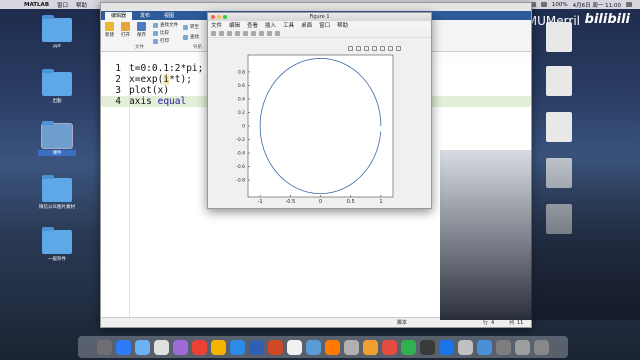 The image size is (640, 360). I want to click on figure-menu-desktop: 桌面, so click(306, 25).